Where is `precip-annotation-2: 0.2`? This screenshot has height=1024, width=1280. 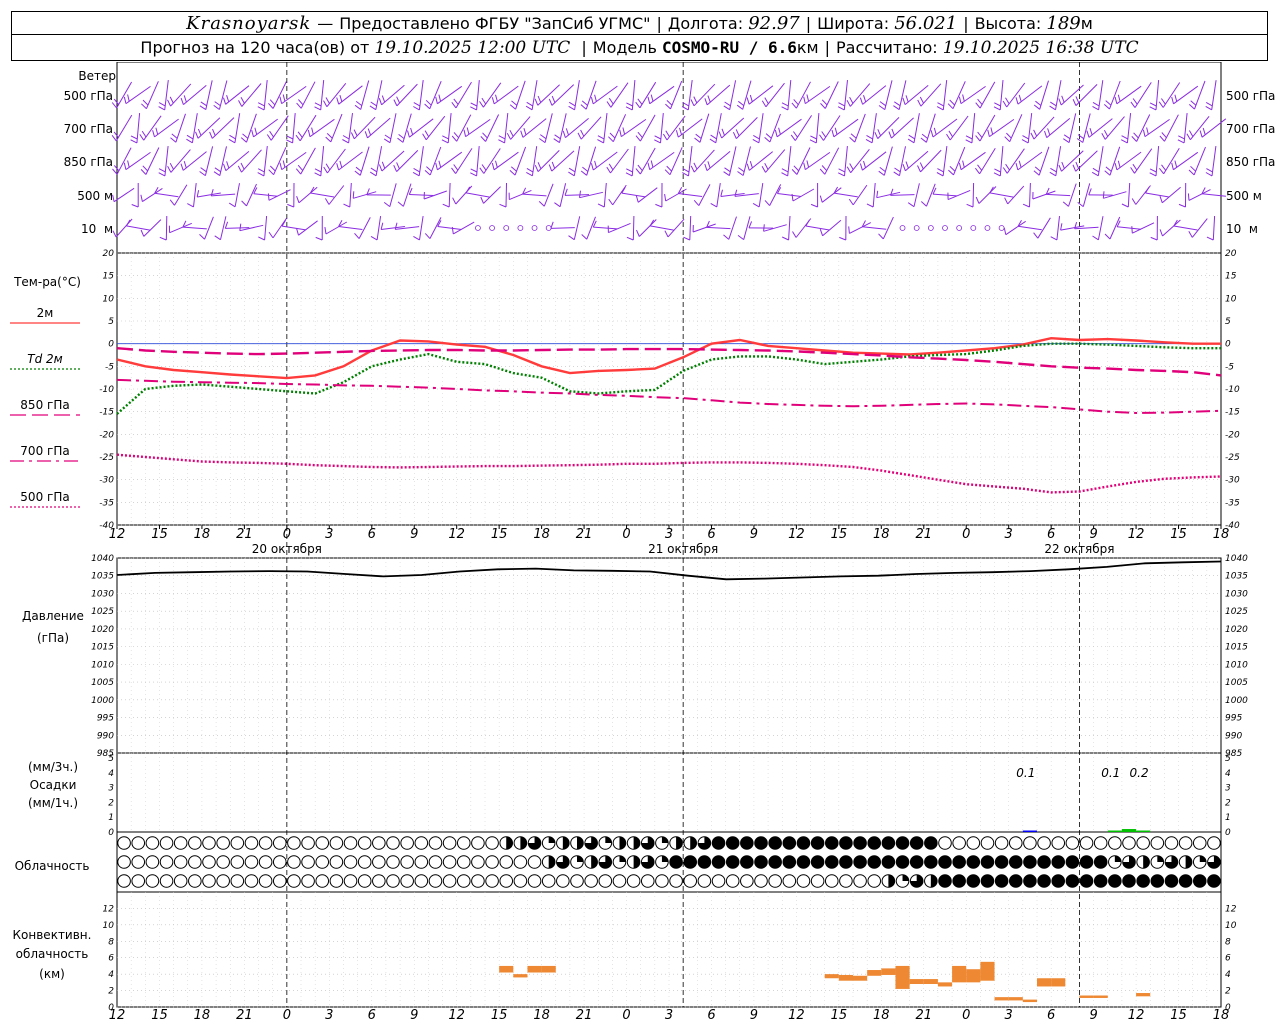
precip-annotation-2: 0.2 is located at coordinates (1139, 773).